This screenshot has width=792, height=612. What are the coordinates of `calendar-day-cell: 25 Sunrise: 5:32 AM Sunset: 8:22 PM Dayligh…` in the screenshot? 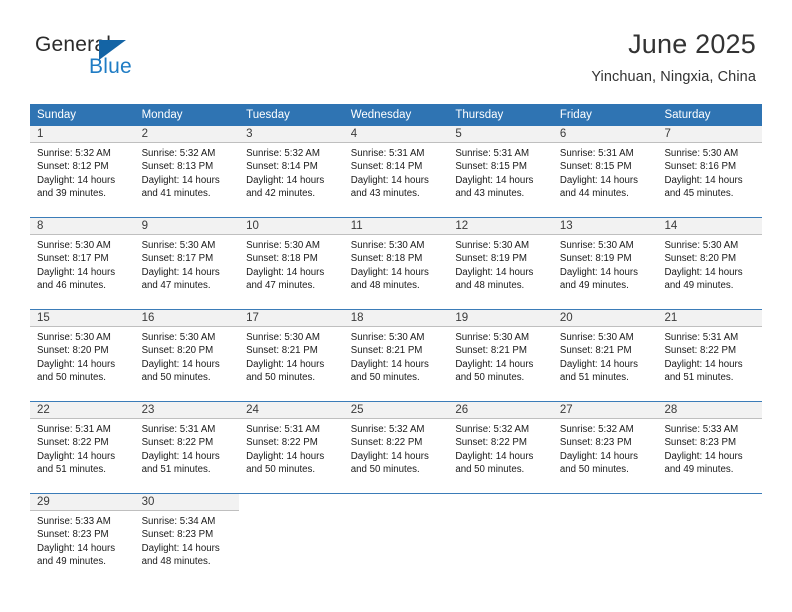 It's located at (396, 444).